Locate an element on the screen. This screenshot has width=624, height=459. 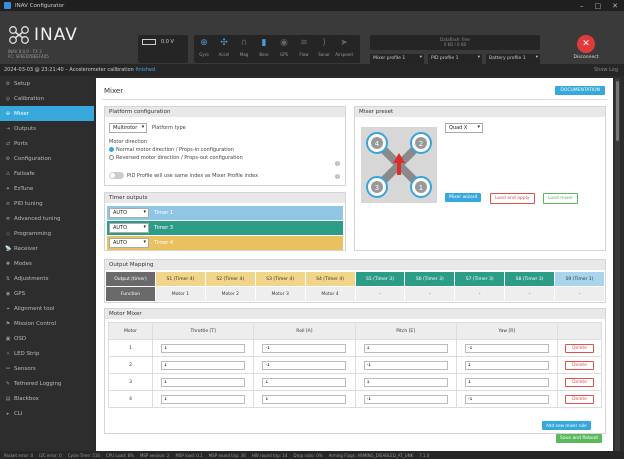
sidebar-item-calibration: ◎ Calibration is located at coordinates (47, 98).